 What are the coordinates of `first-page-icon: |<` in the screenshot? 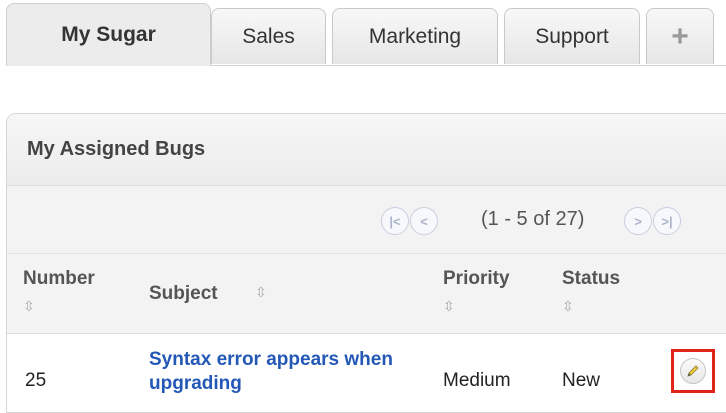 It's located at (395, 221).